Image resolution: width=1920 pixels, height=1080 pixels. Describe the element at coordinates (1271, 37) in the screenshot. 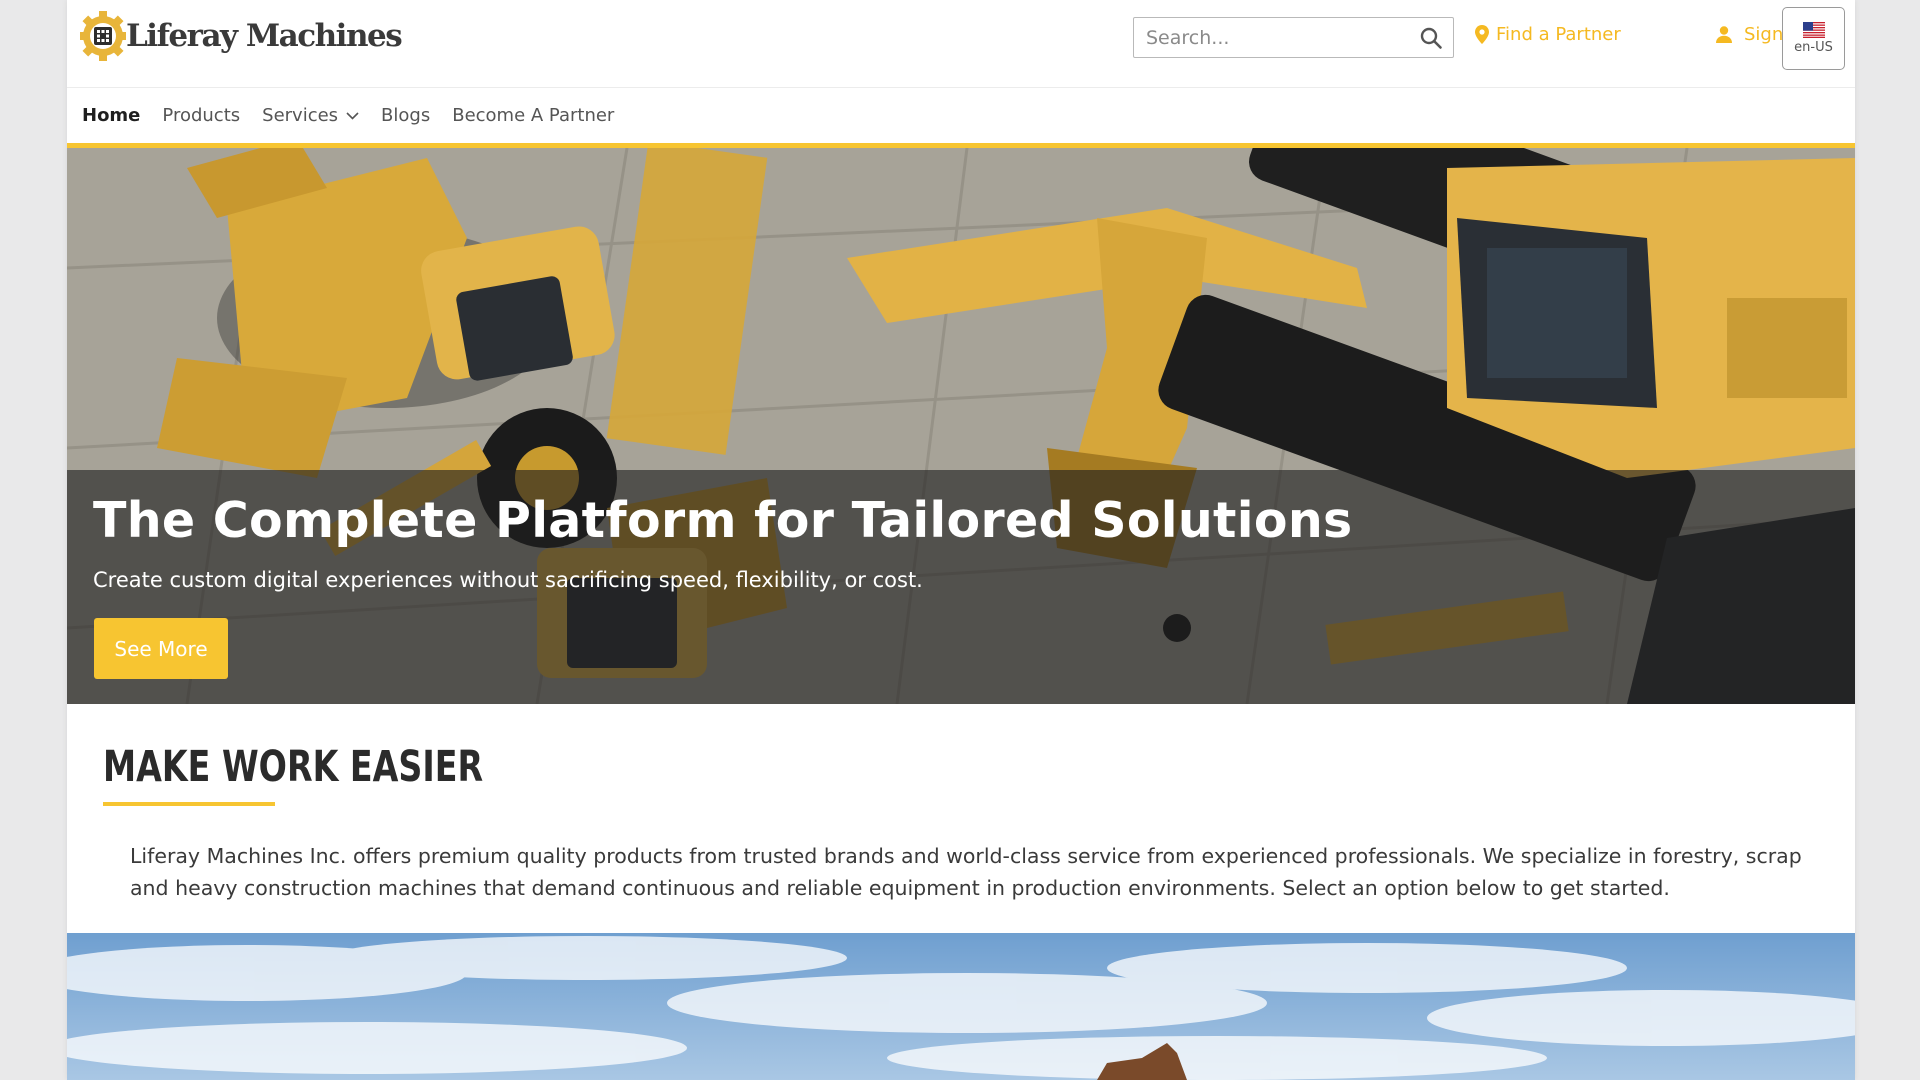

I see `search-input` at that location.